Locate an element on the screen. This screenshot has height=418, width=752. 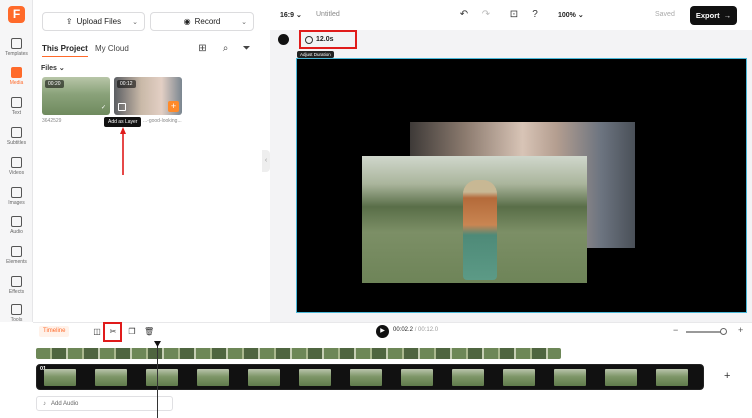
files-label: Files is located at coordinates (49, 68).